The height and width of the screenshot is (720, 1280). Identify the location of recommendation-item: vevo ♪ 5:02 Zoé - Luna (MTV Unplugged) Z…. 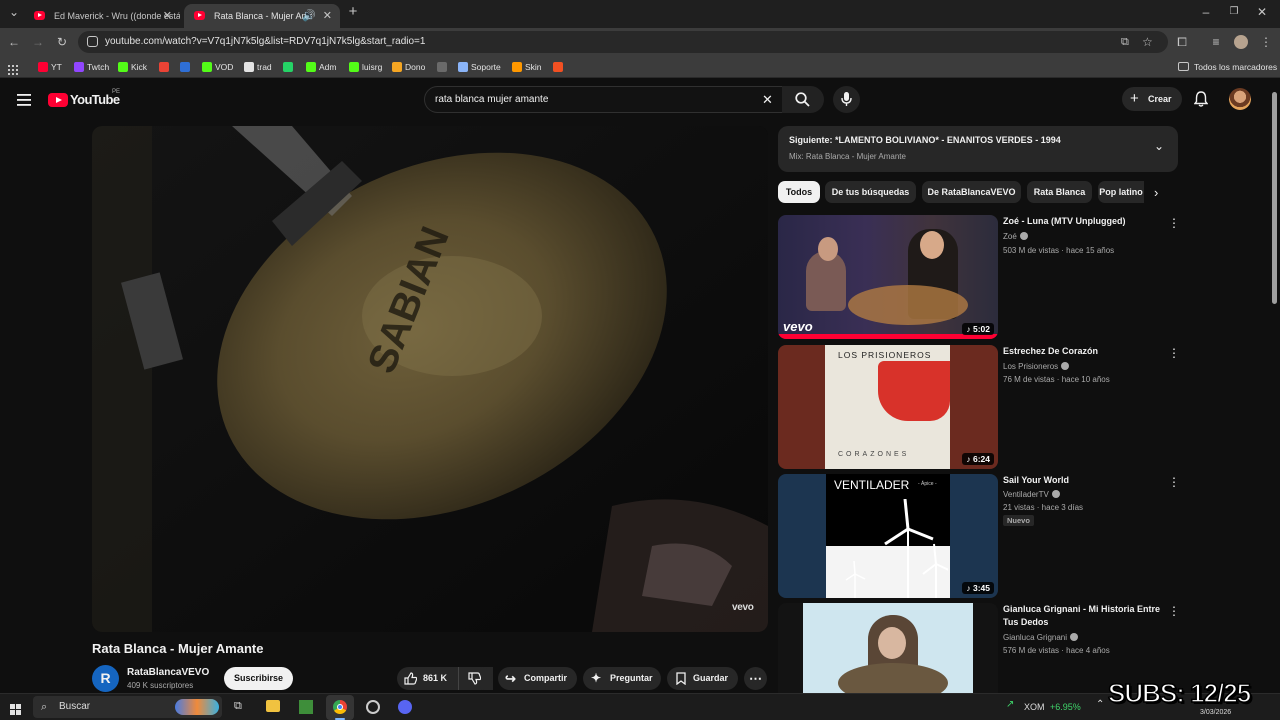
(979, 277).